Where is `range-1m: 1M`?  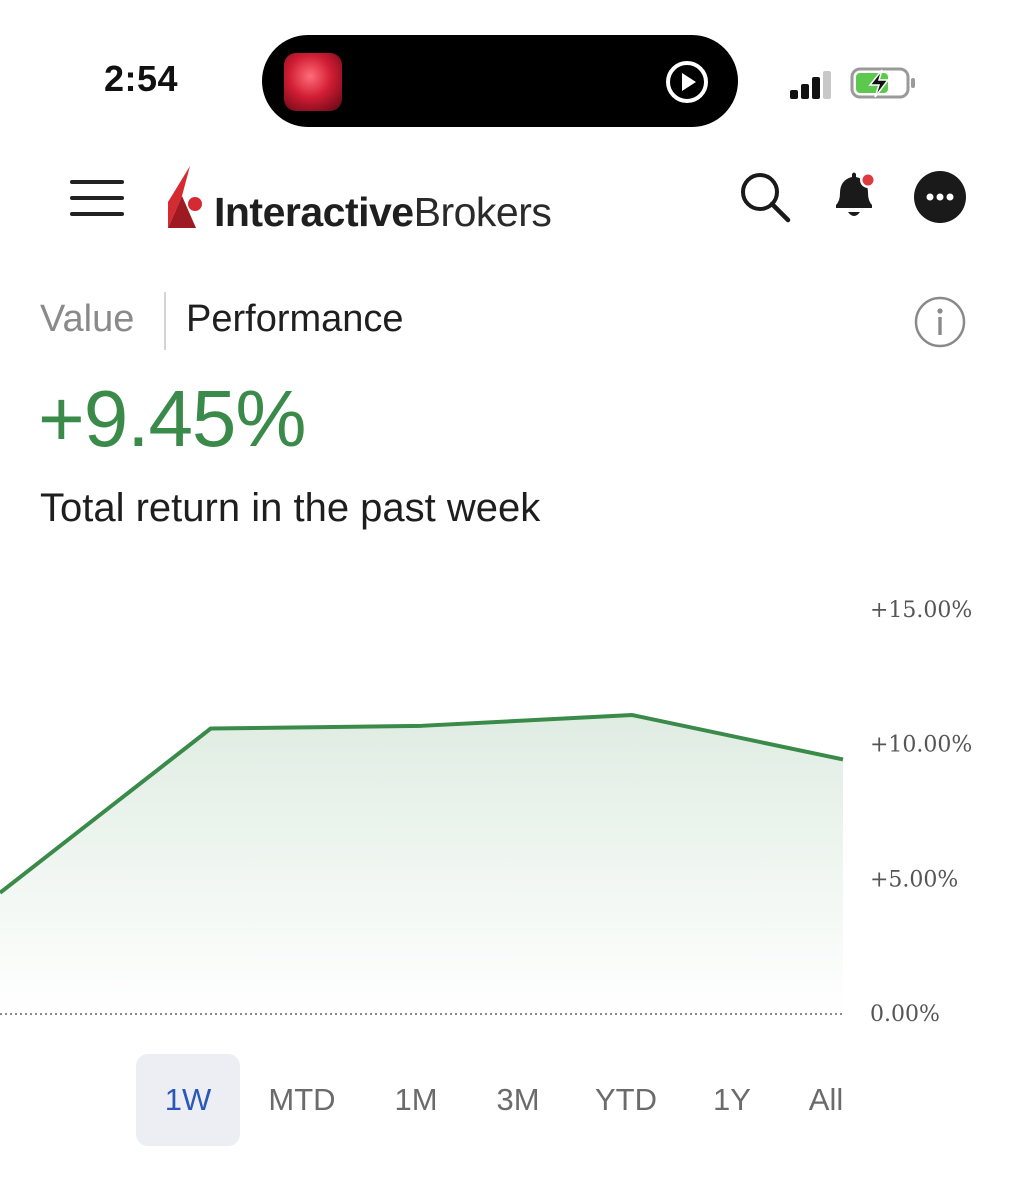
range-1m: 1M is located at coordinates (416, 1100).